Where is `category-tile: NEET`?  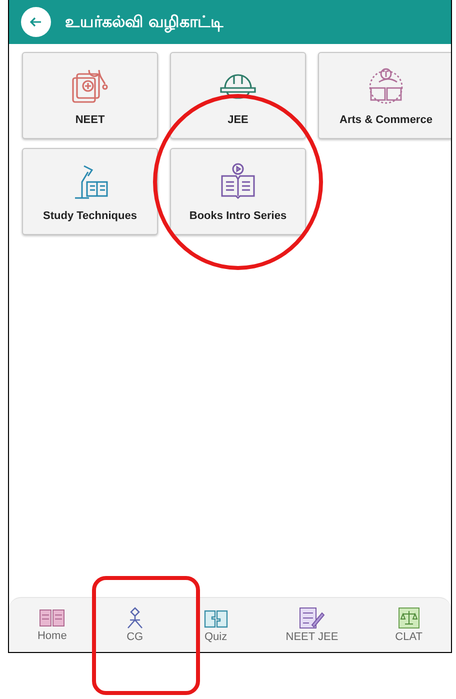
category-tile: NEET is located at coordinates (90, 95).